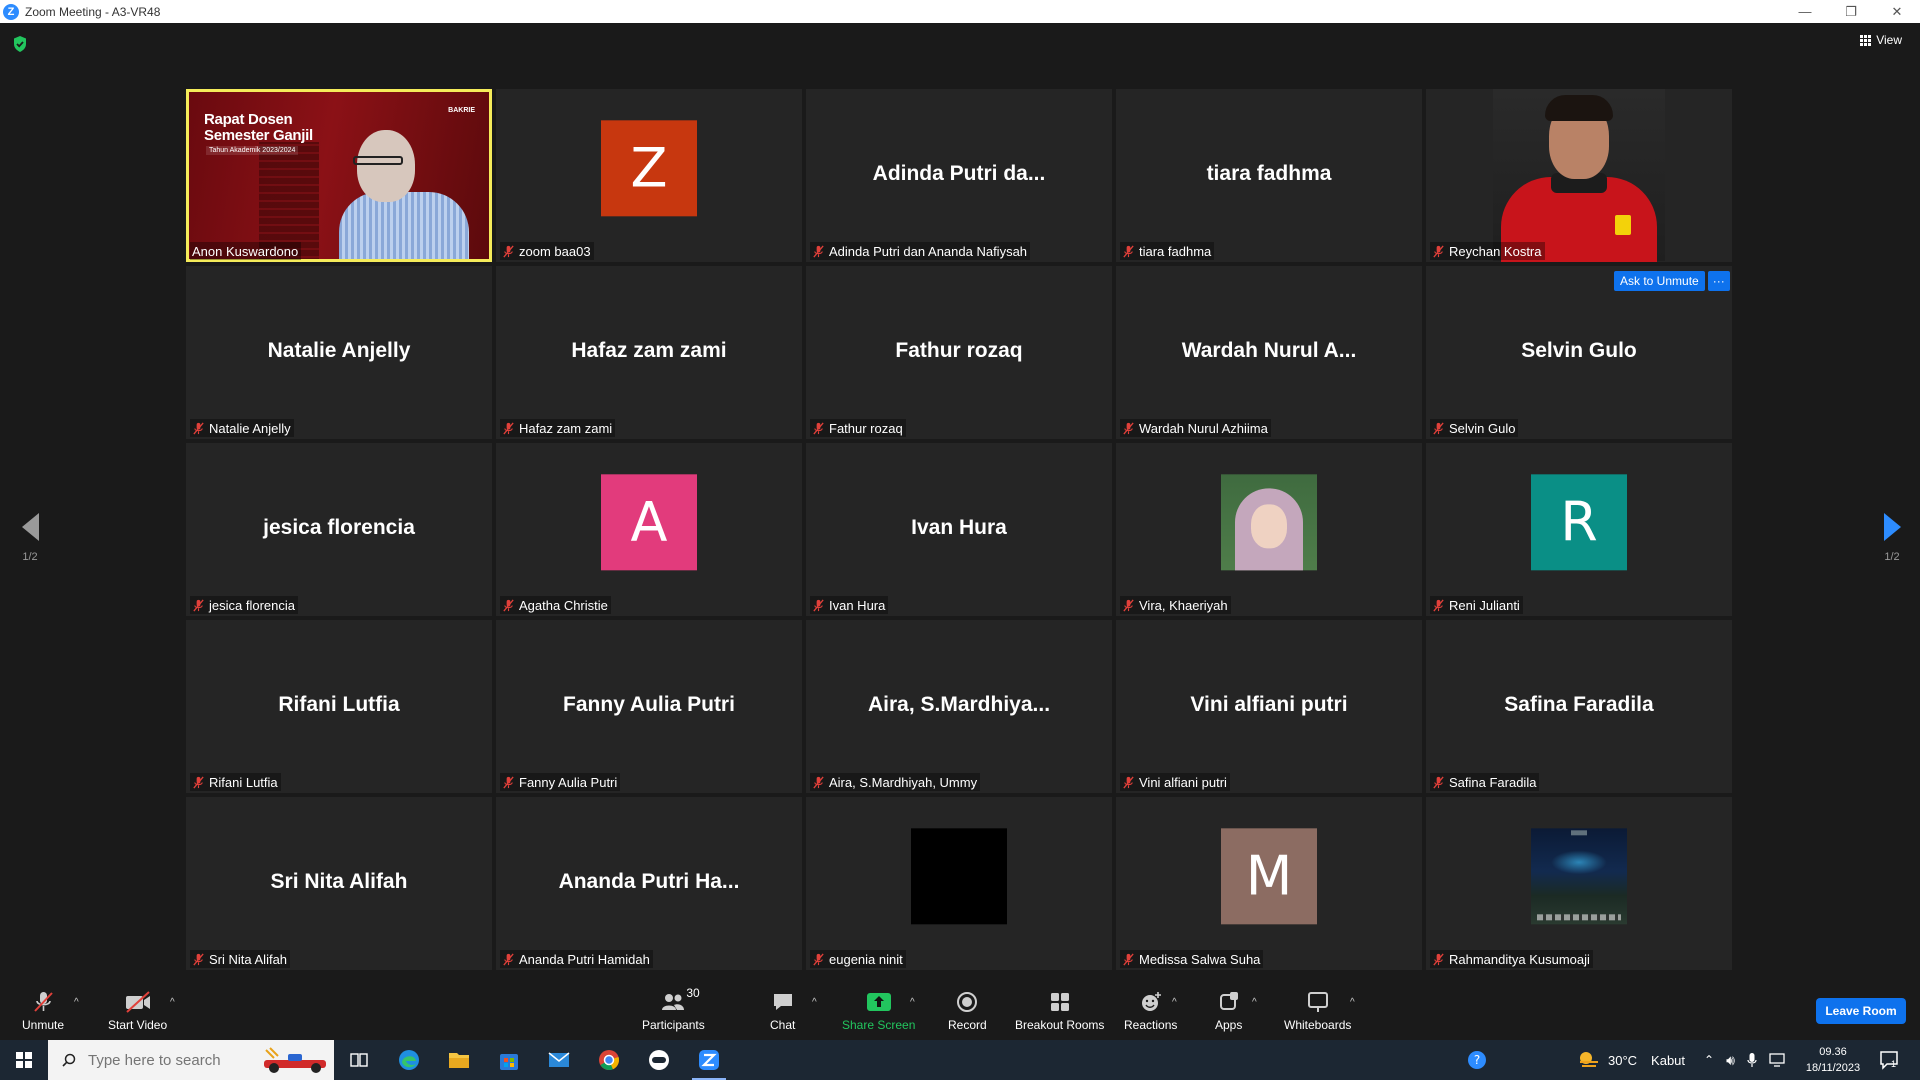 The width and height of the screenshot is (1920, 1080). Describe the element at coordinates (673, 1009) in the screenshot. I see `participants-button: 30 Participants` at that location.